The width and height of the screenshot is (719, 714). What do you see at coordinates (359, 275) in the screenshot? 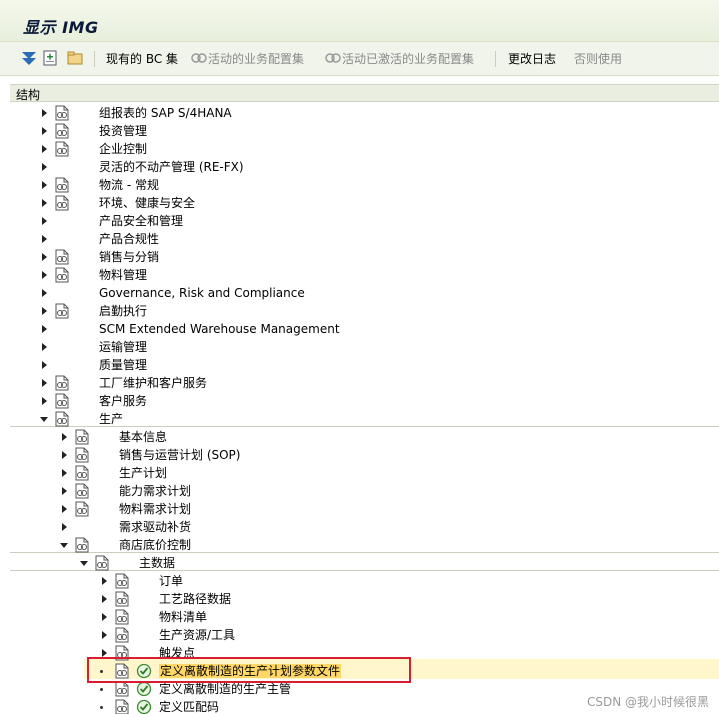
I see `tree-node-row: 物料管理` at bounding box center [359, 275].